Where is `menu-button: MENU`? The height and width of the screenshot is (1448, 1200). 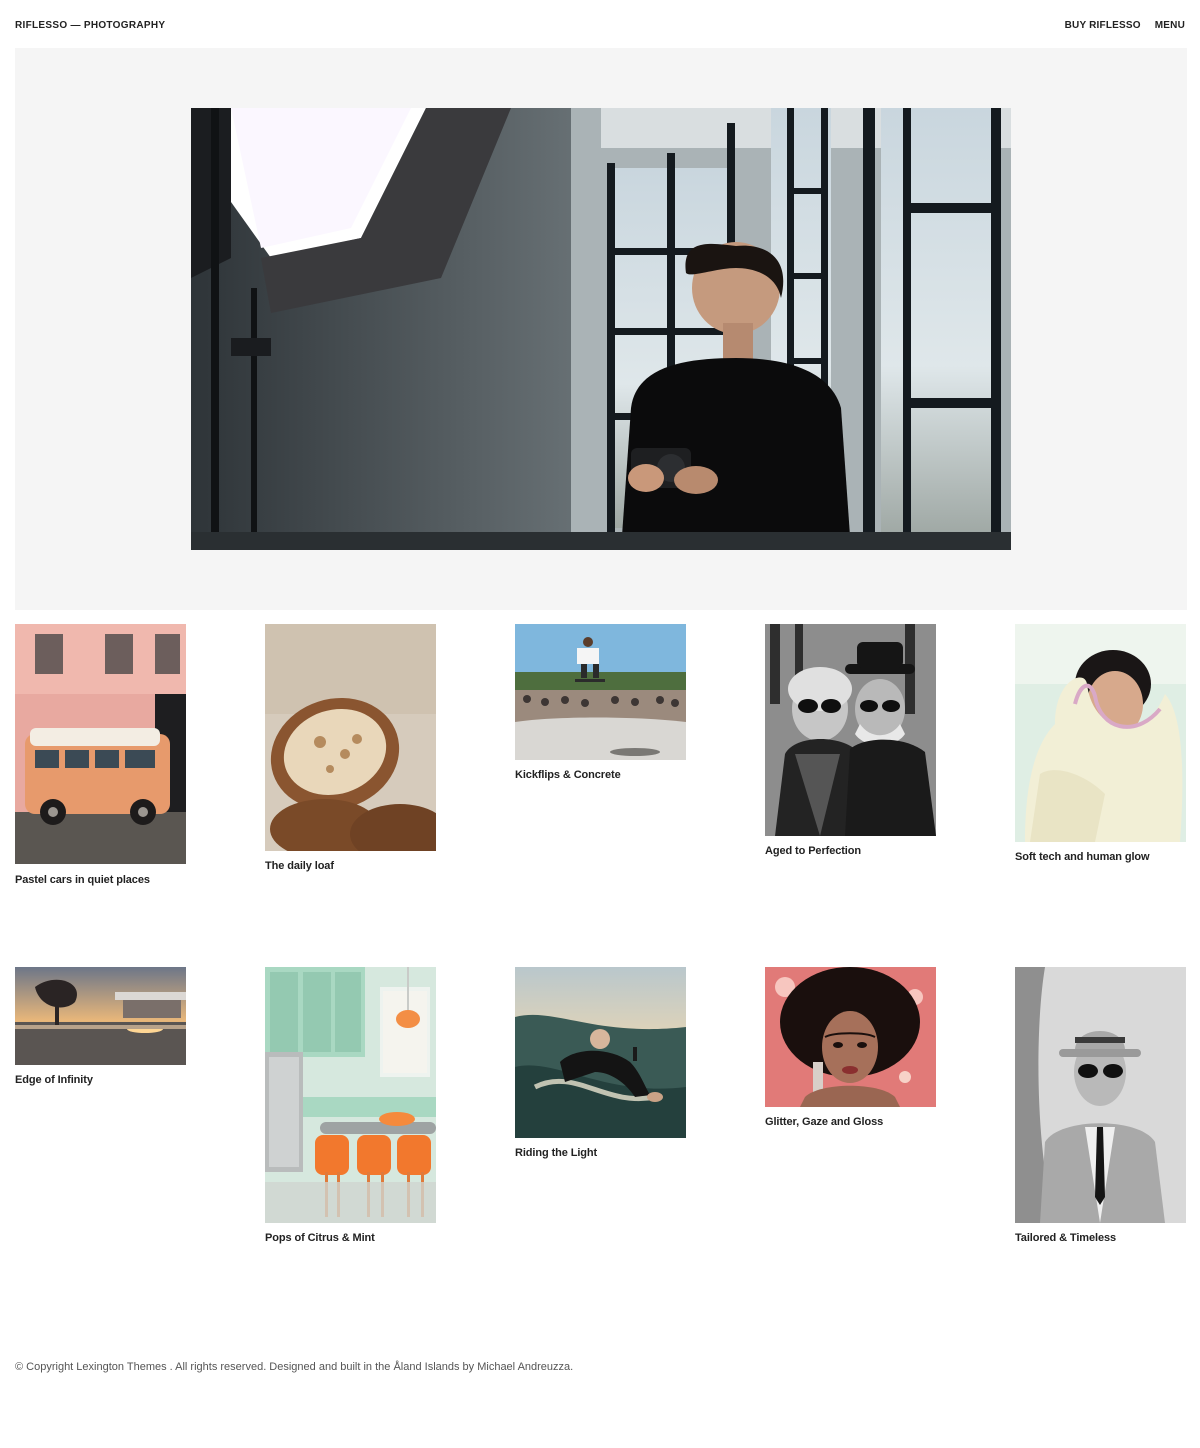 menu-button: MENU is located at coordinates (1170, 25).